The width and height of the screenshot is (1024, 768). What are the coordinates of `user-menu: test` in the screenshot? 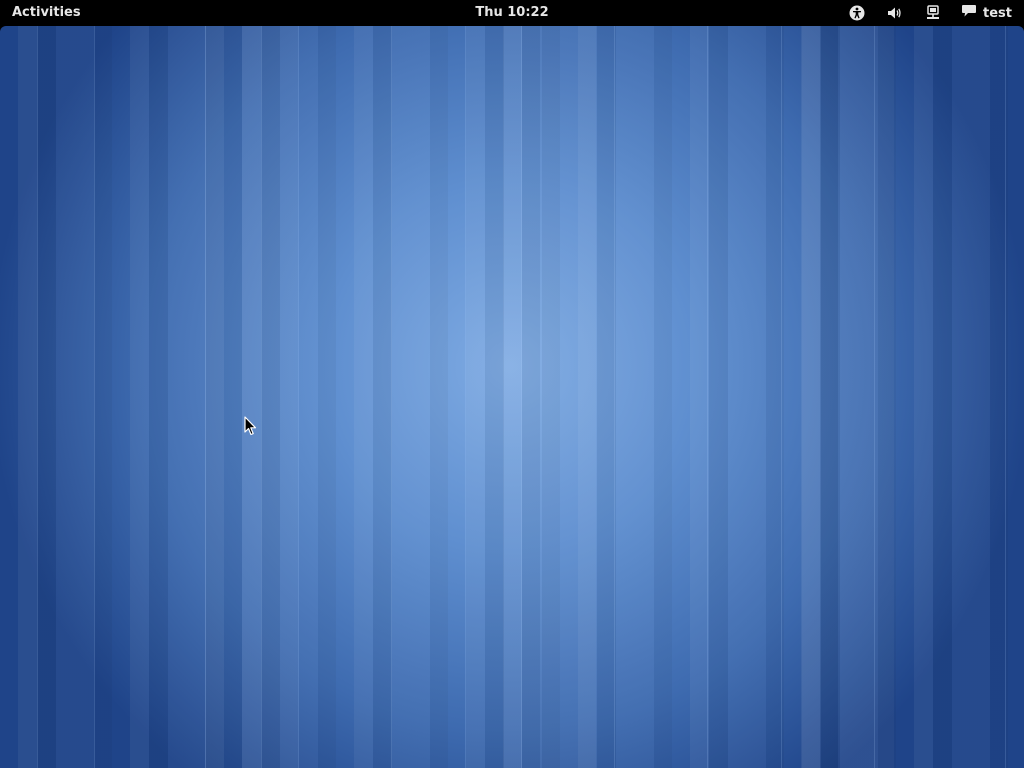 It's located at (986, 13).